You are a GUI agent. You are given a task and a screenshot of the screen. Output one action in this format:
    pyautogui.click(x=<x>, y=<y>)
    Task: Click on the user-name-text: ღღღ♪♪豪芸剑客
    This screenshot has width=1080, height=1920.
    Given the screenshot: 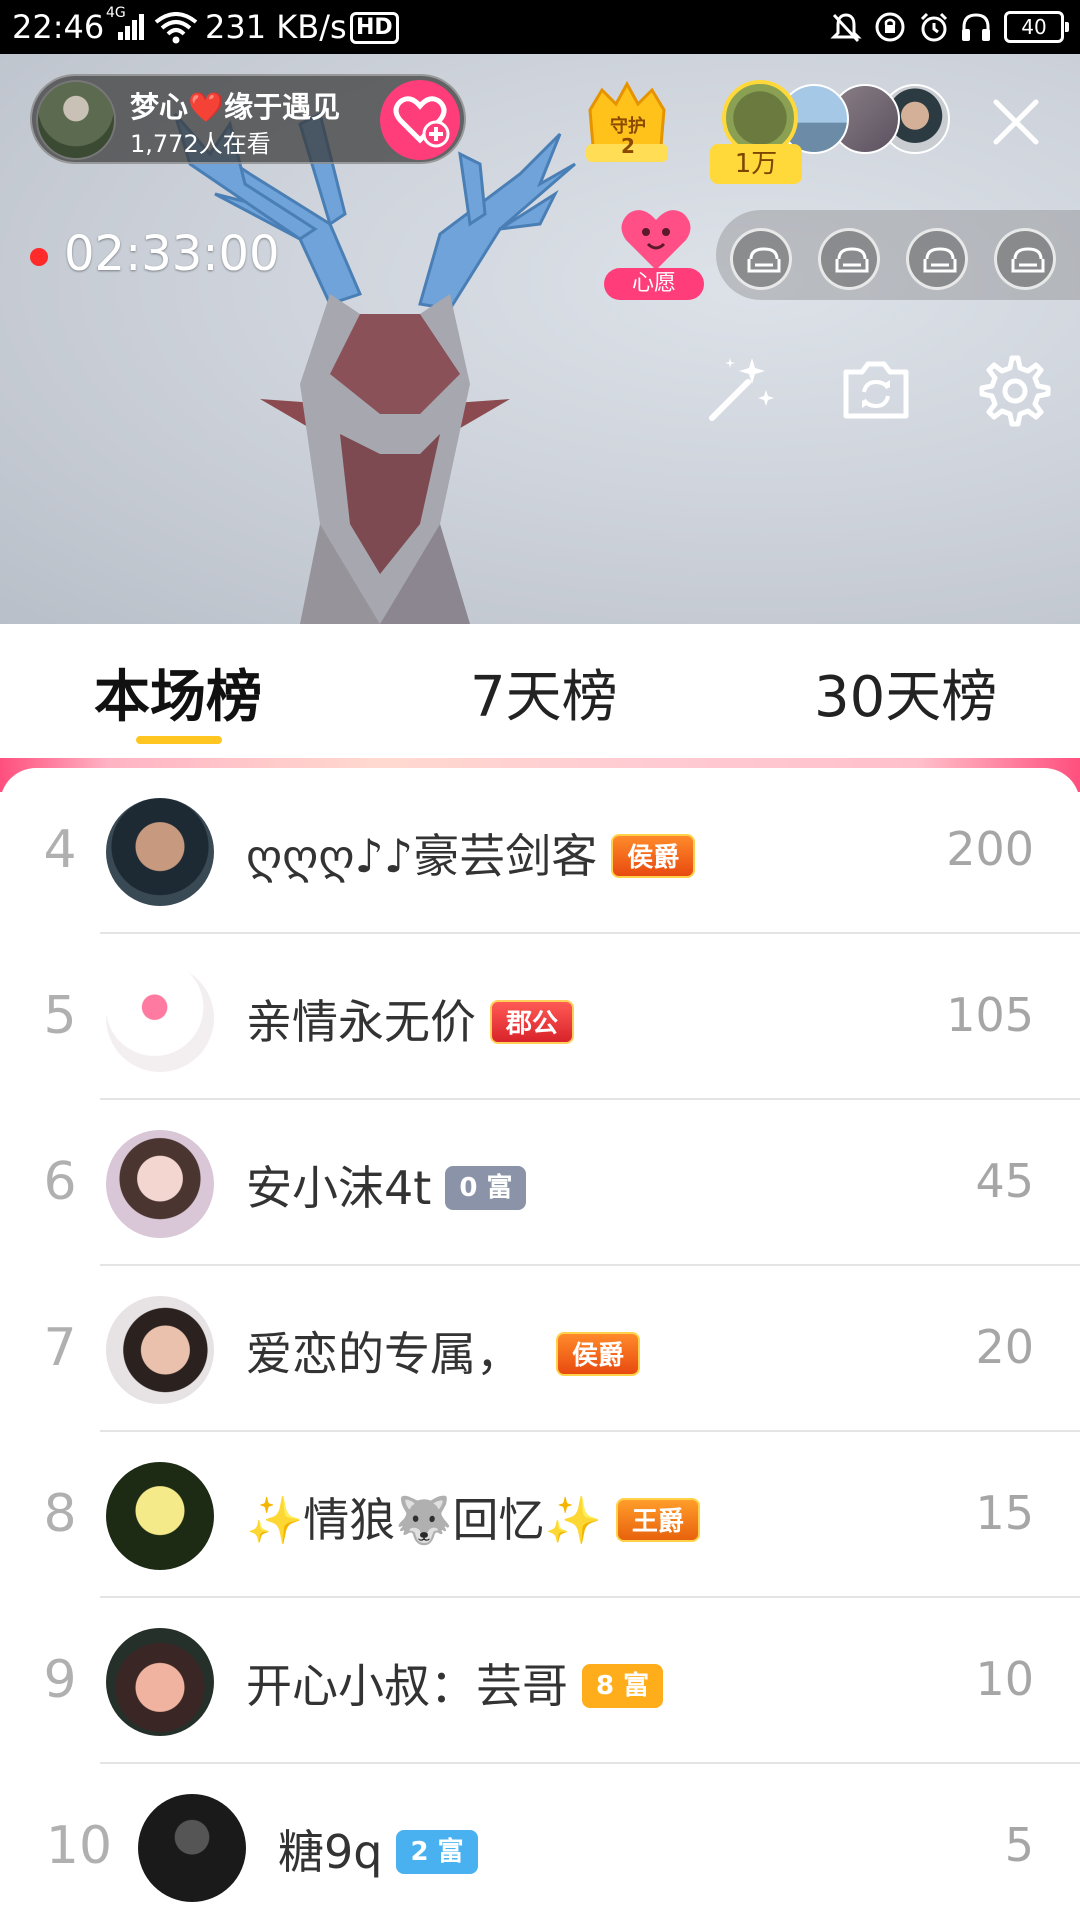 What is the action you would take?
    pyautogui.click(x=422, y=856)
    